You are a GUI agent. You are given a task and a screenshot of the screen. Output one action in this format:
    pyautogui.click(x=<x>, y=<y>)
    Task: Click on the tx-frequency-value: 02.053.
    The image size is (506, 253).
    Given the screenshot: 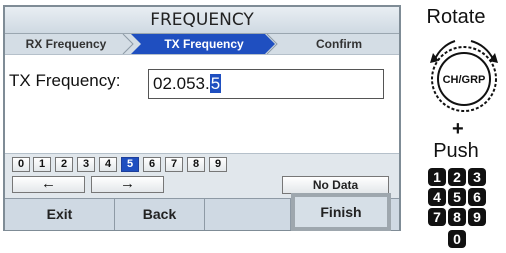 What is the action you would take?
    pyautogui.click(x=181, y=83)
    